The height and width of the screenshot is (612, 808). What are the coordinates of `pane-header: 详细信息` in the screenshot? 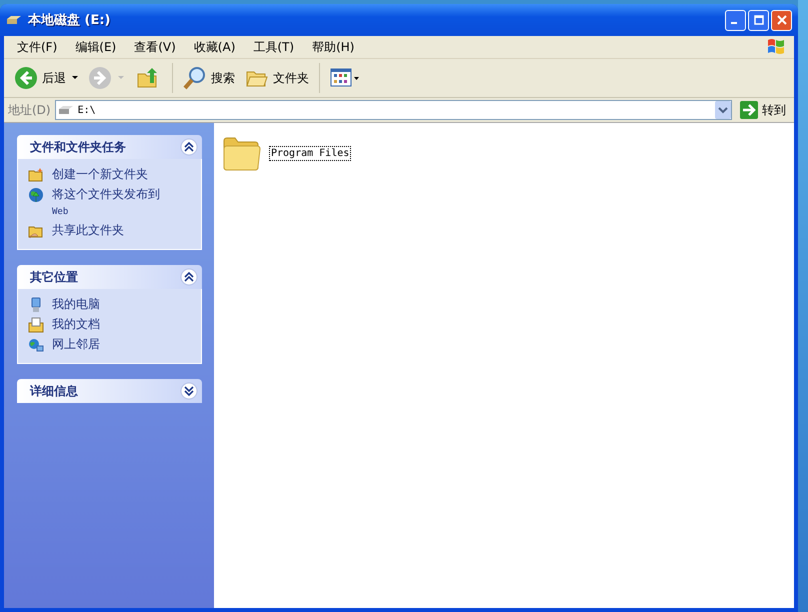 It's located at (109, 391).